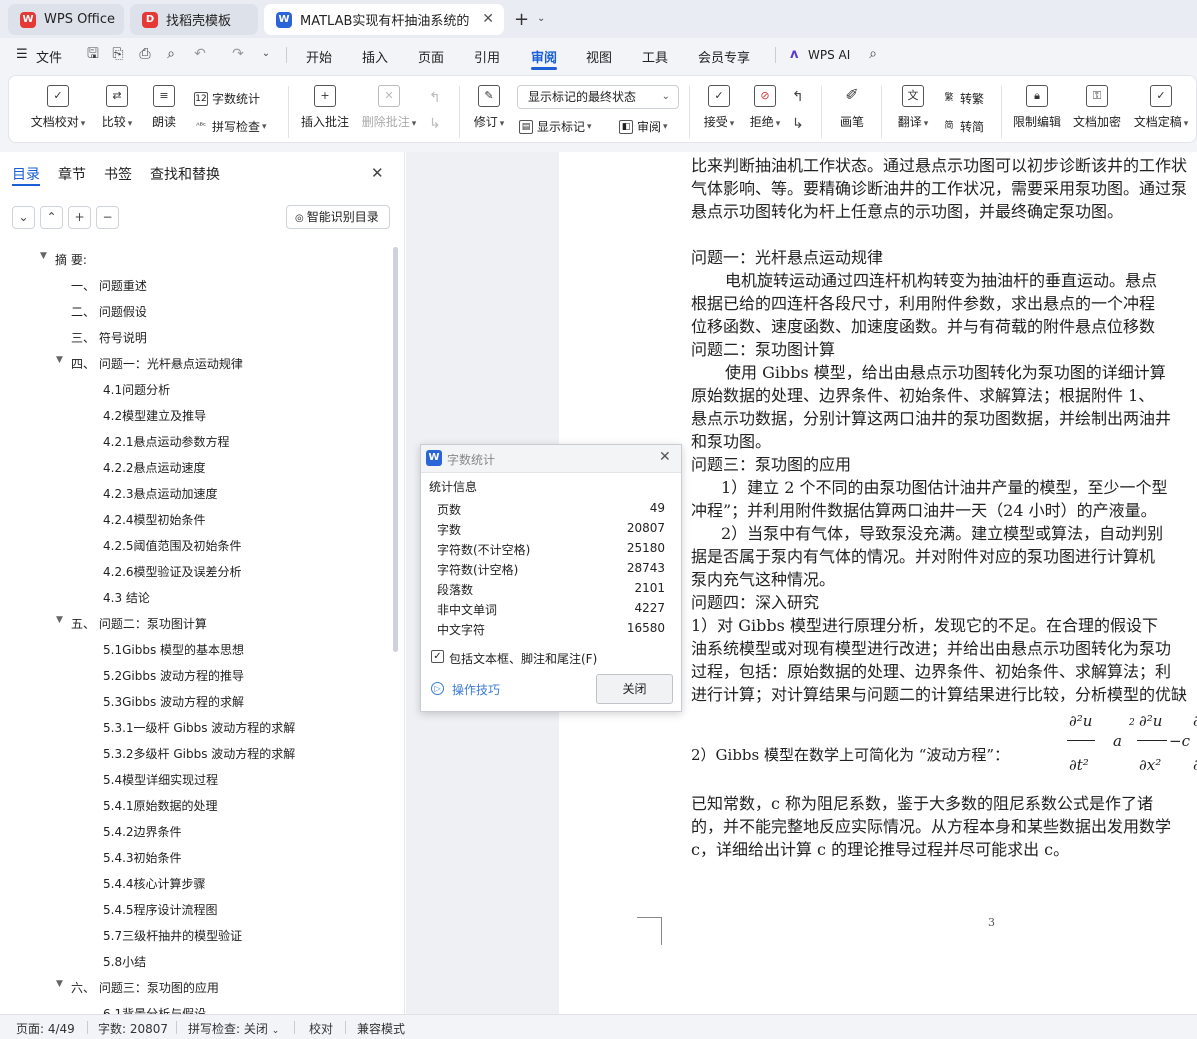 This screenshot has height=1039, width=1197. What do you see at coordinates (338, 217) in the screenshot?
I see `smart-toc-button: ◎ 智能识别目录` at bounding box center [338, 217].